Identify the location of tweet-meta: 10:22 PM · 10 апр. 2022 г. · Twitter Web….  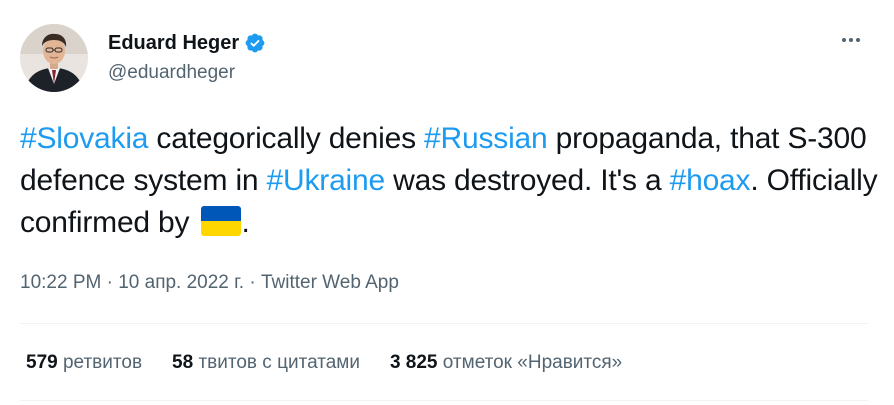
(209, 283).